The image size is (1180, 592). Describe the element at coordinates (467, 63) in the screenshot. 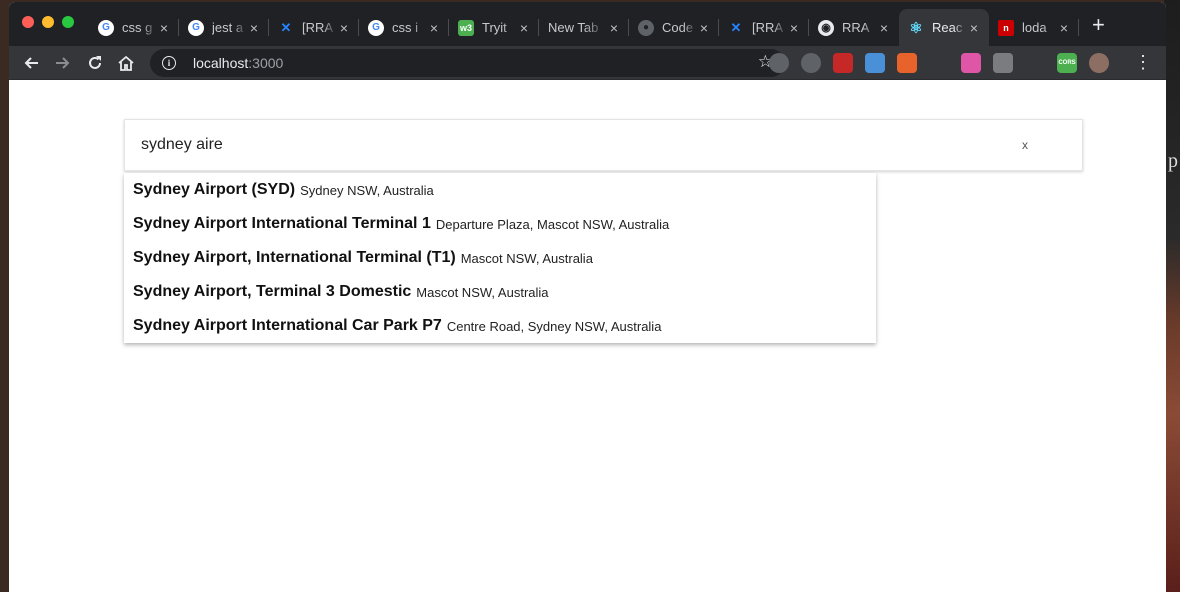

I see `address-bar: i localhost:3000 ☆` at that location.